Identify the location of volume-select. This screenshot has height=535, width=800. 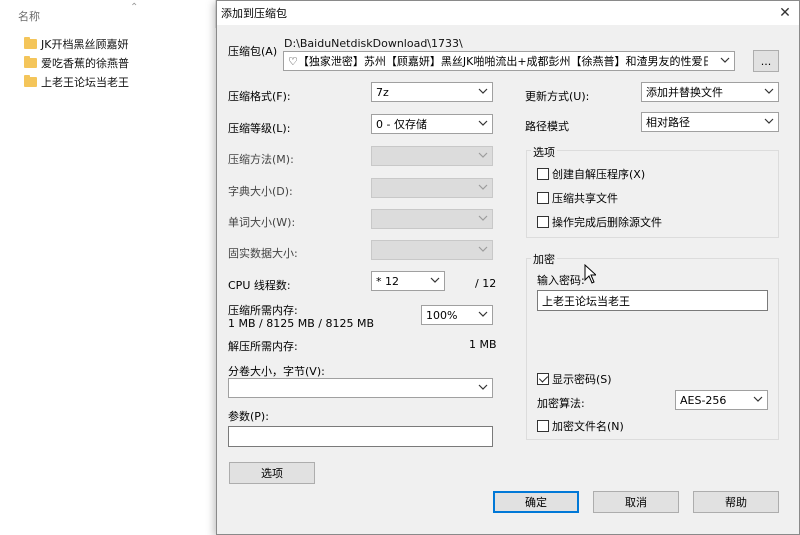
(360, 388).